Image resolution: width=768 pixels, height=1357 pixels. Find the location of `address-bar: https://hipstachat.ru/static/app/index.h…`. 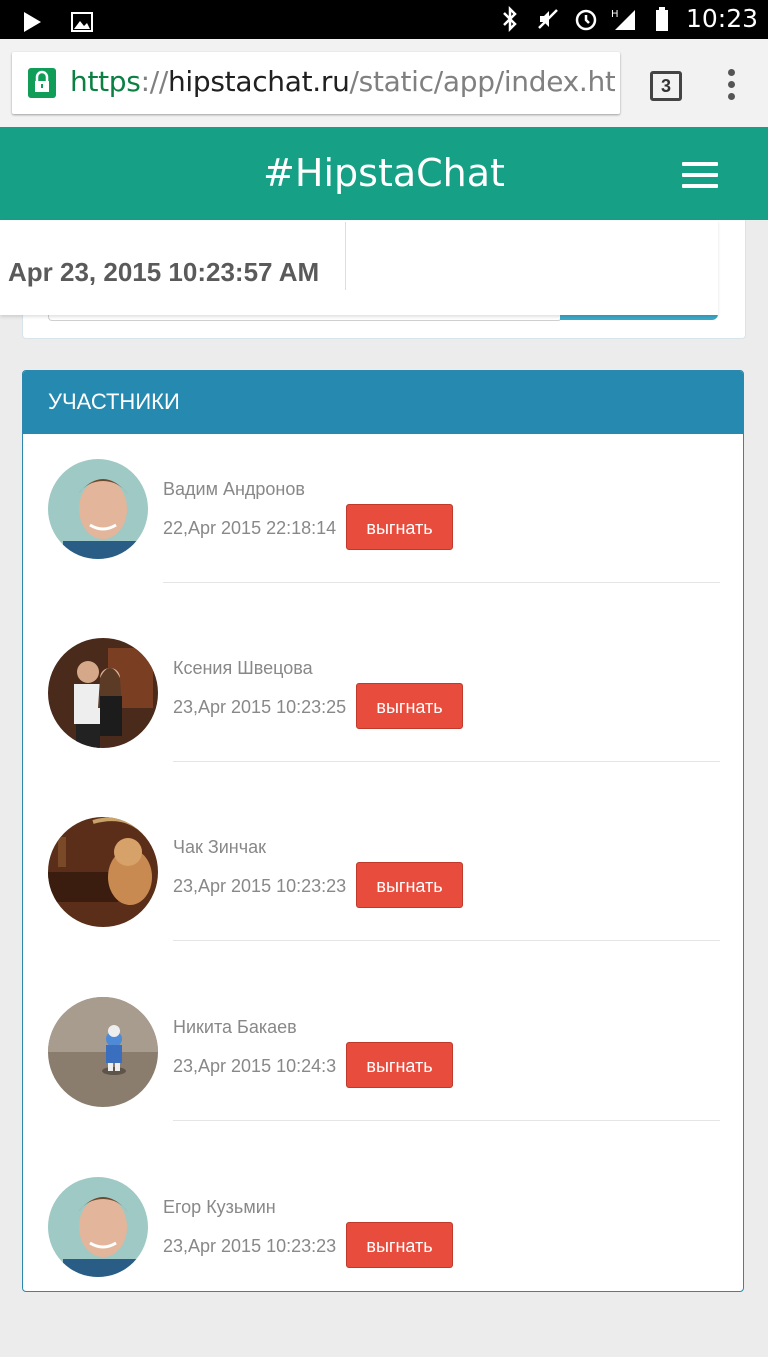

address-bar: https://hipstachat.ru/static/app/index.h… is located at coordinates (316, 83).